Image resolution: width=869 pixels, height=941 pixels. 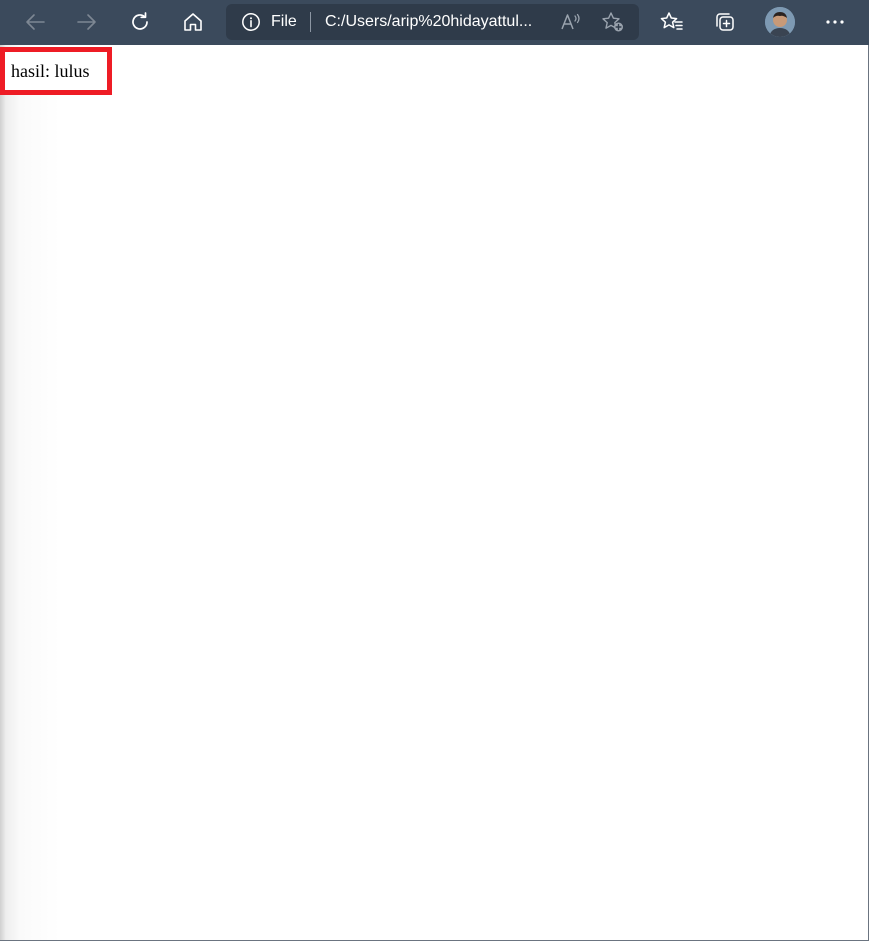 I want to click on forward-button, so click(x=87, y=22).